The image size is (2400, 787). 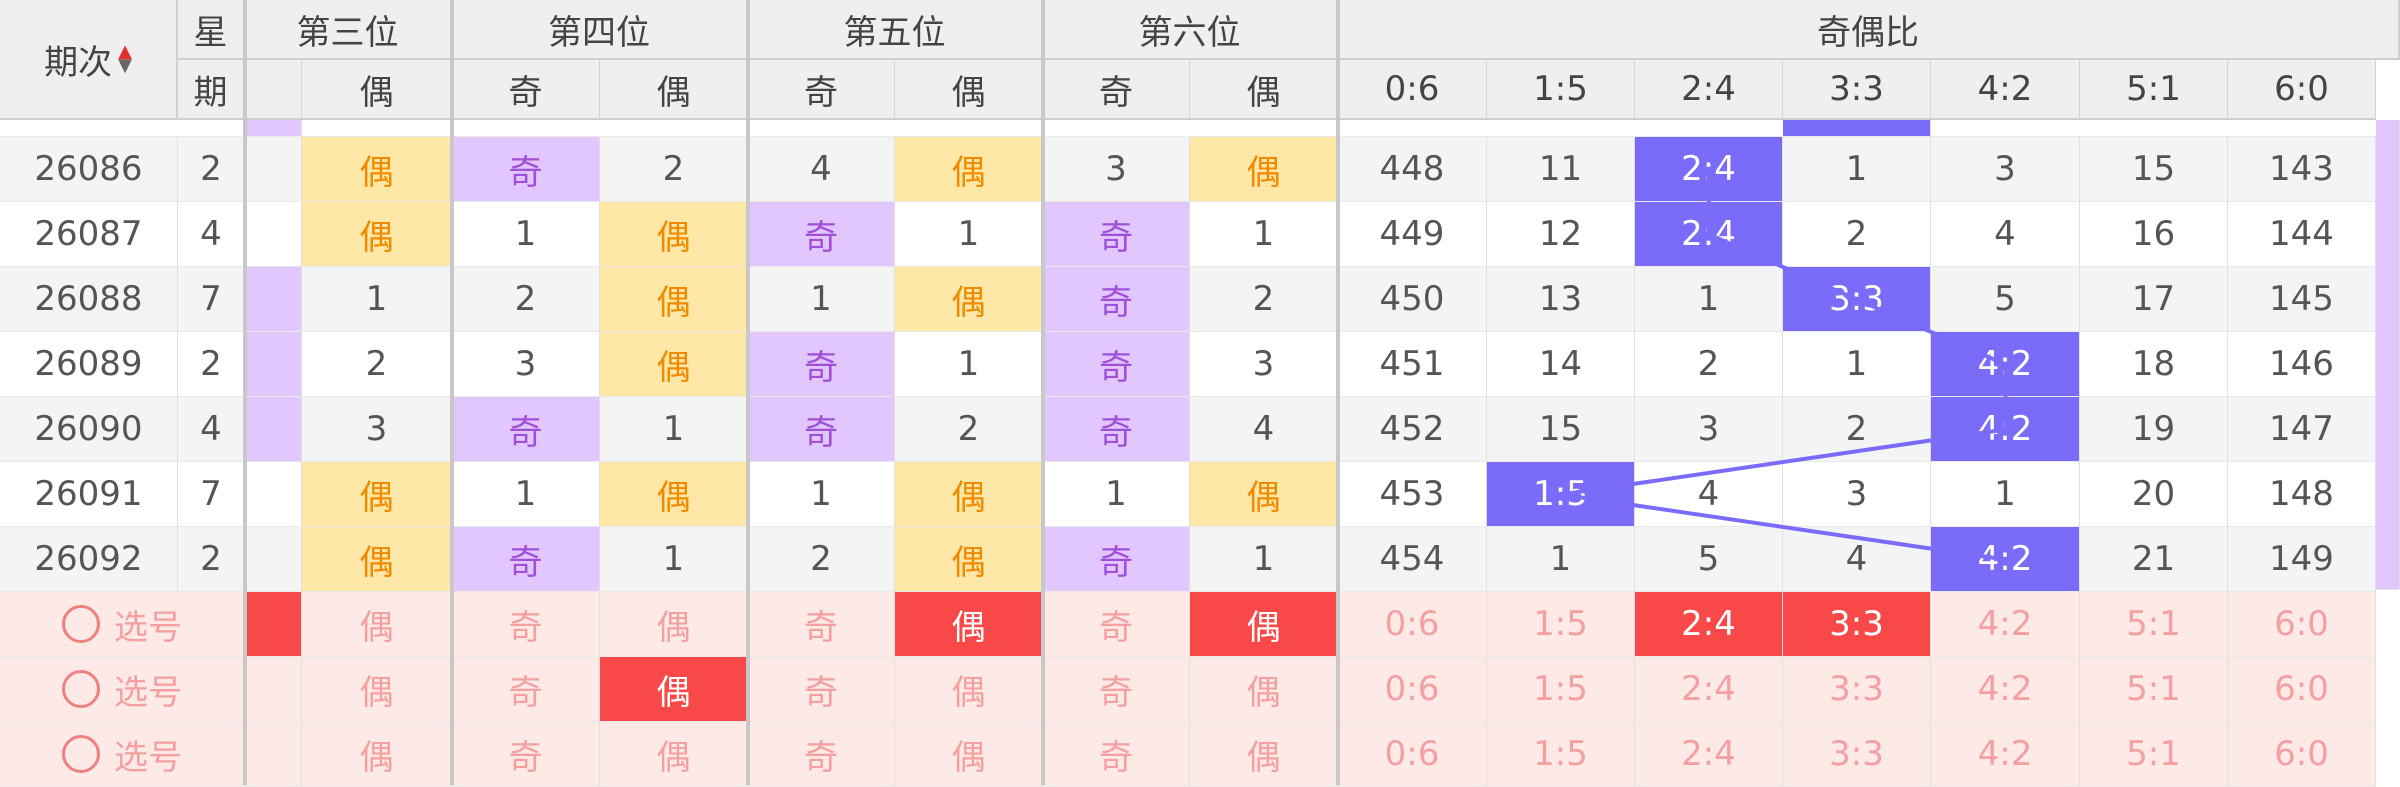 I want to click on data-cell: 13, so click(x=1561, y=299).